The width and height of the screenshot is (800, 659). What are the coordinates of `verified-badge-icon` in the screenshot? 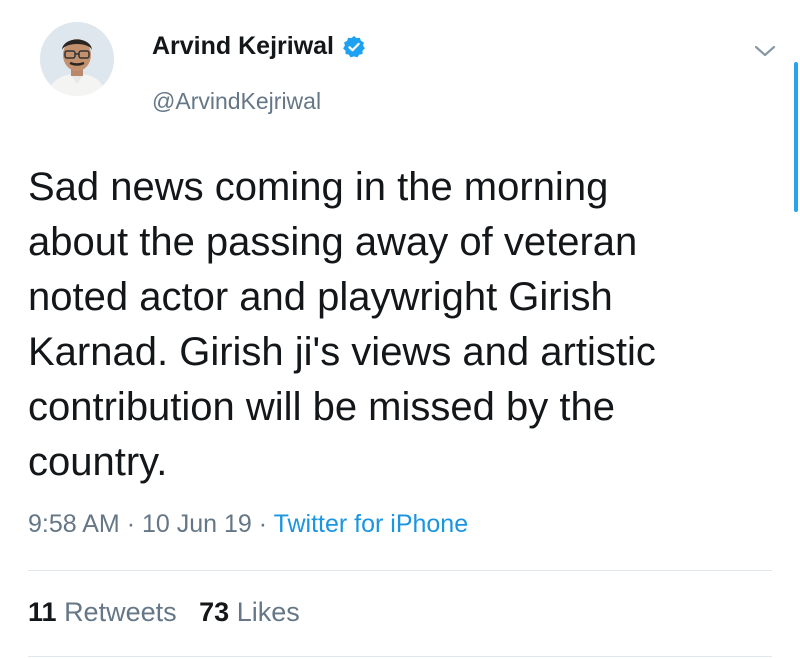 It's located at (354, 47).